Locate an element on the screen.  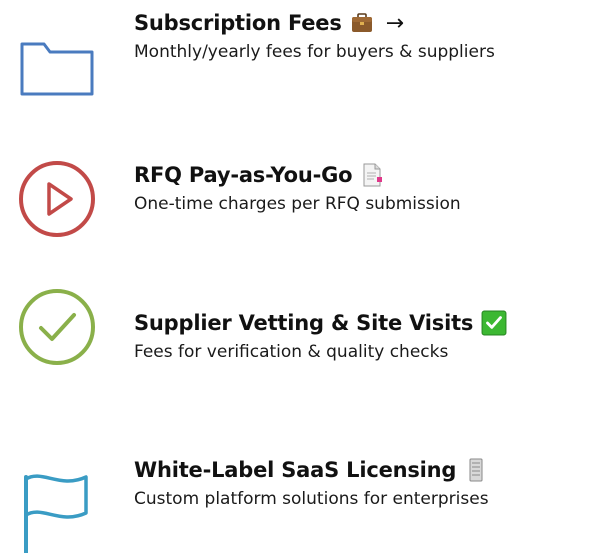
item-title: RFQ Pay-as-You-Go is located at coordinates (243, 175).